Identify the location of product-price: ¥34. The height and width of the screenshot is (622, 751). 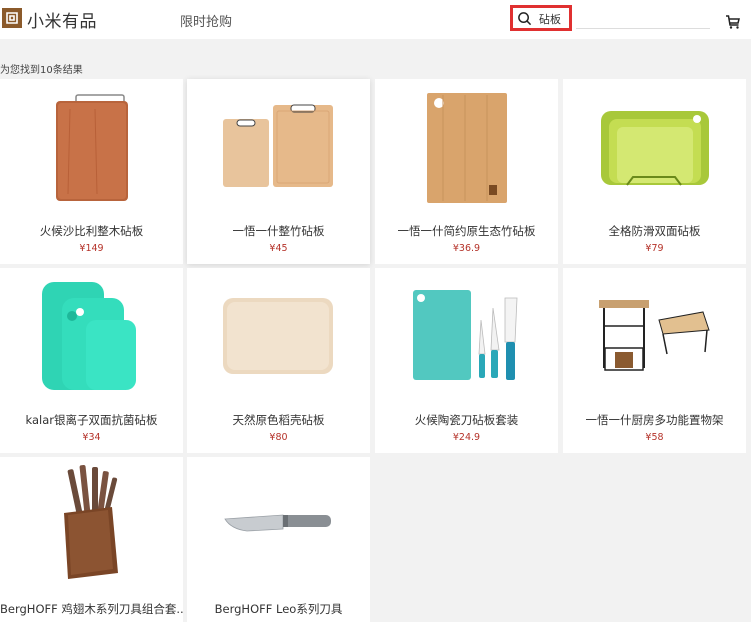
(91, 437).